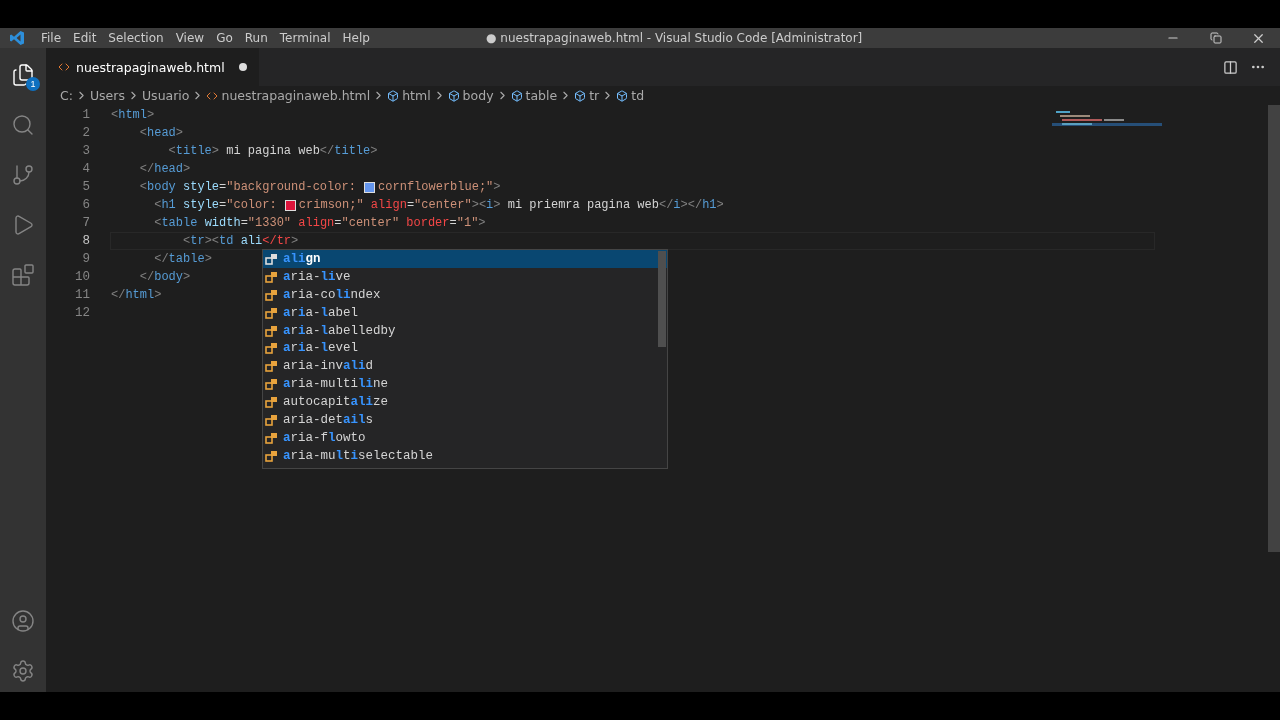 The height and width of the screenshot is (720, 1280). Describe the element at coordinates (305, 38) in the screenshot. I see `menu-item: Terminal` at that location.